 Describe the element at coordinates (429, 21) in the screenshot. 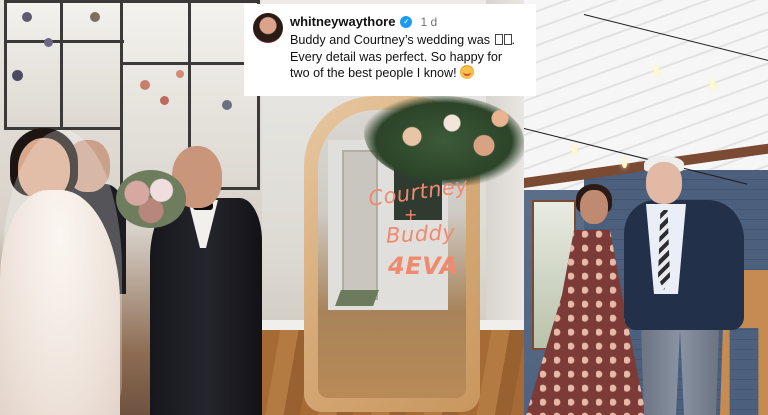

I see `post-timestamp: 1 d` at that location.